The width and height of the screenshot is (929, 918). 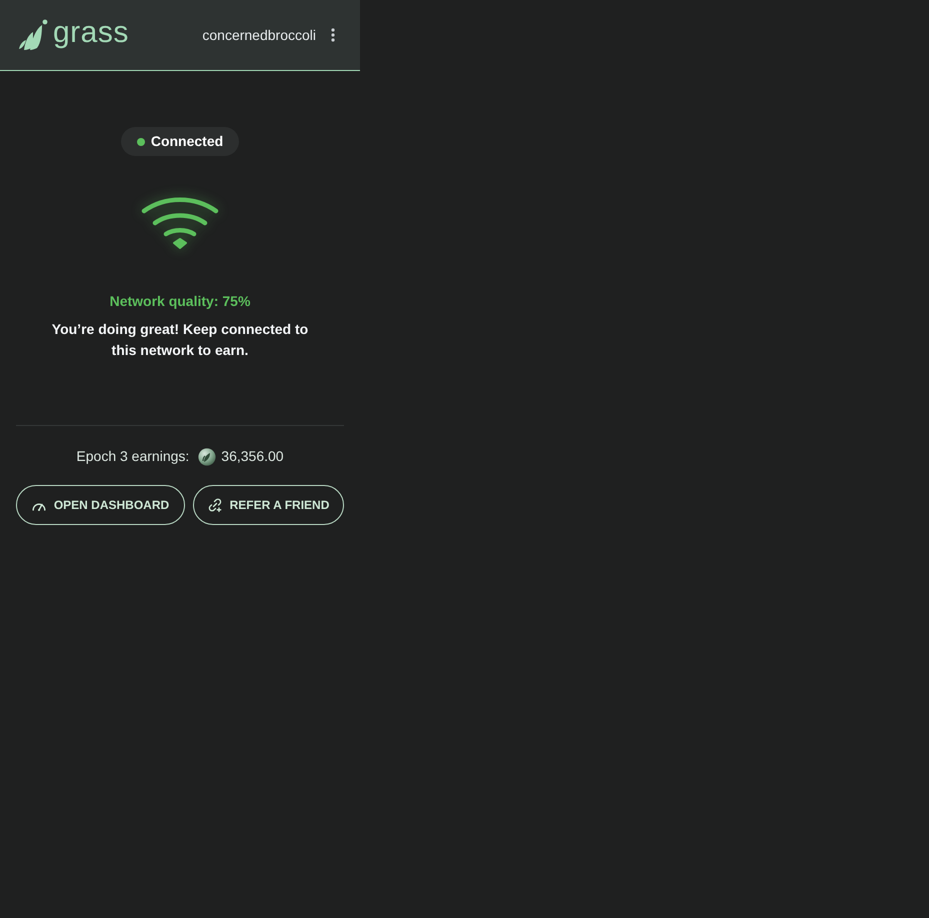 I want to click on earnings-amount: 36,356.00, so click(x=252, y=456).